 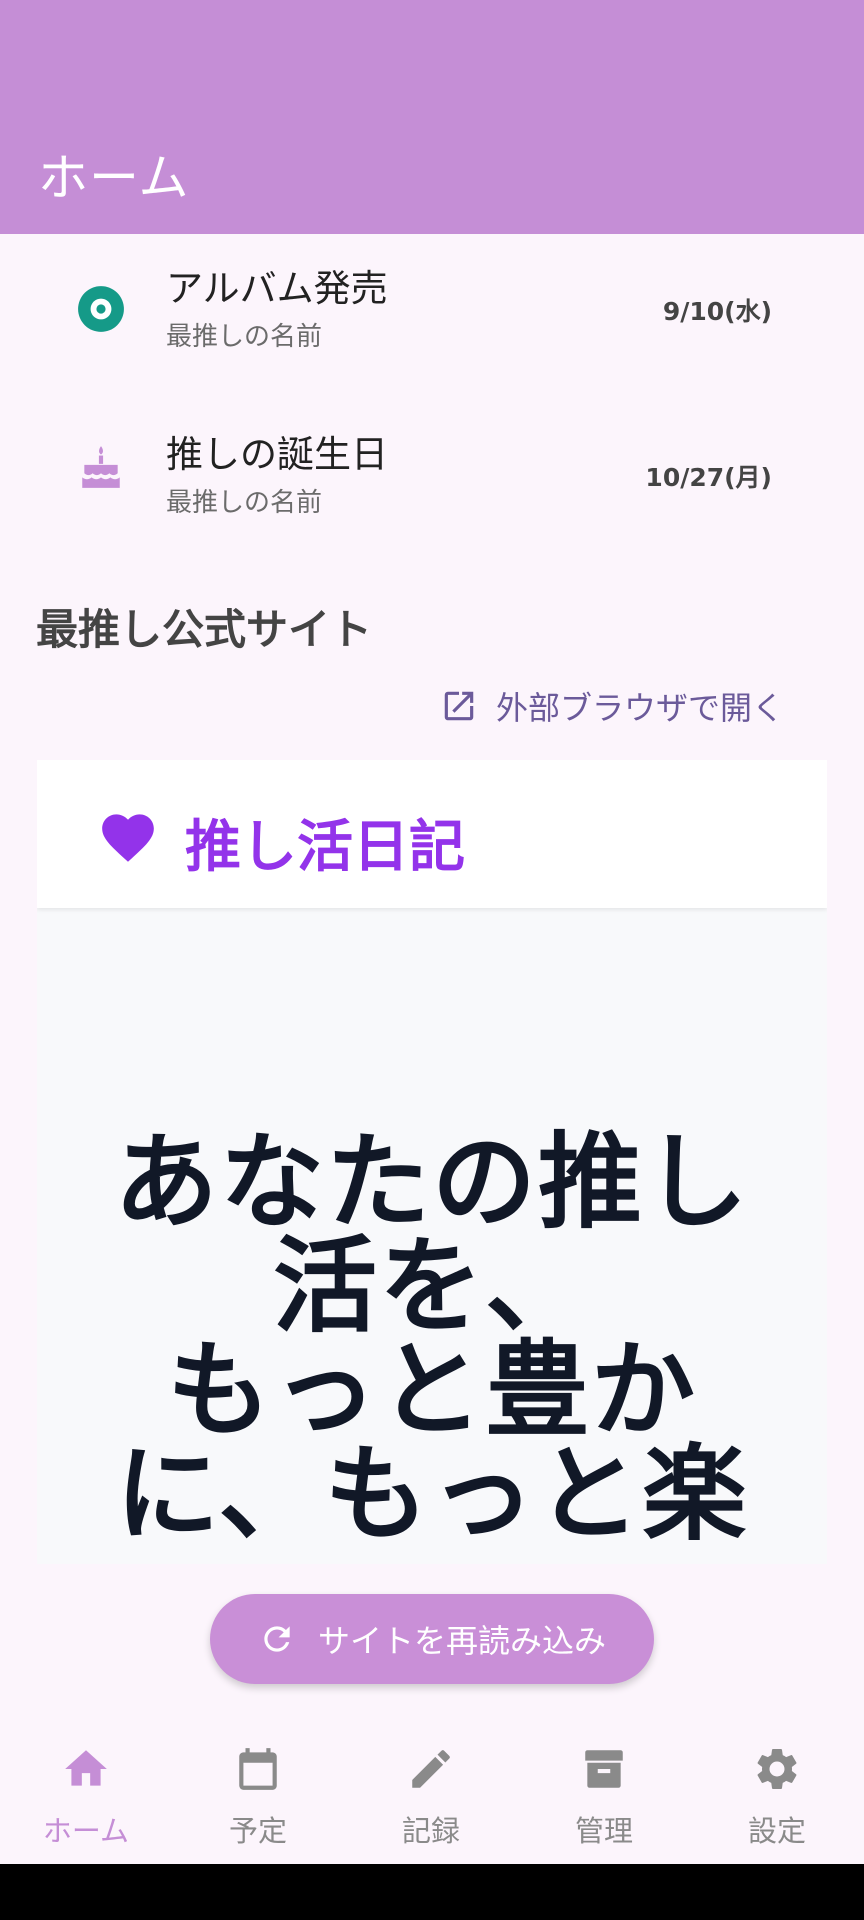 What do you see at coordinates (204, 629) in the screenshot?
I see `section-title: 最推し公式サイト` at bounding box center [204, 629].